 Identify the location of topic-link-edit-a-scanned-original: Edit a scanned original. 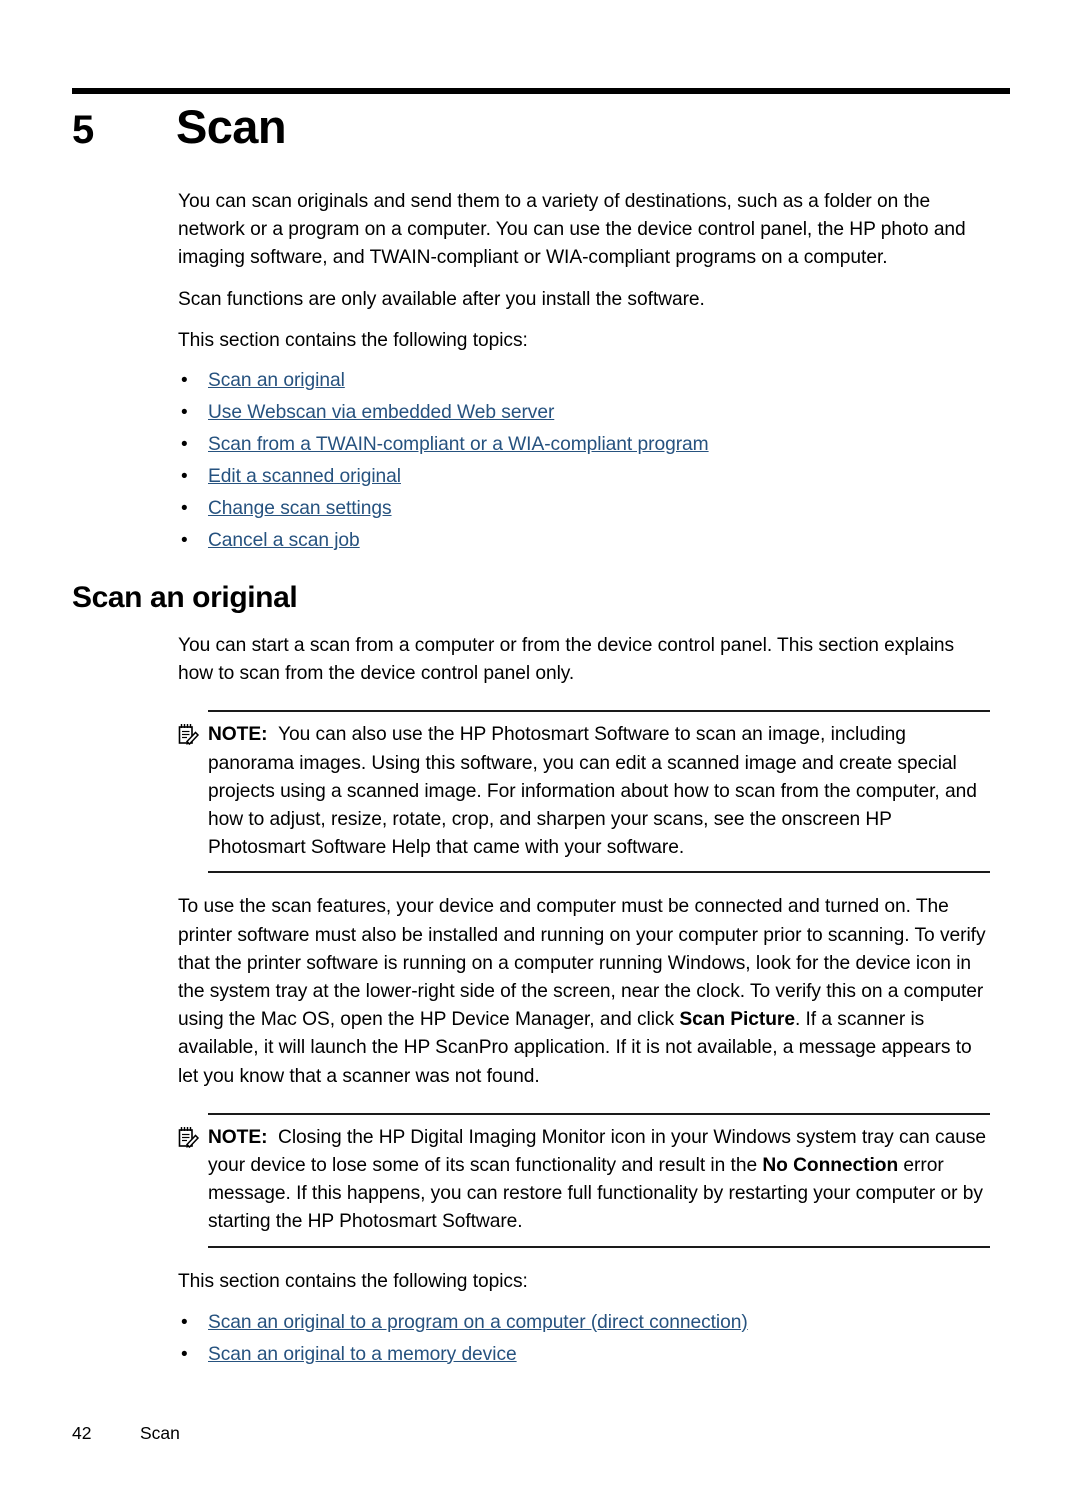
(304, 476).